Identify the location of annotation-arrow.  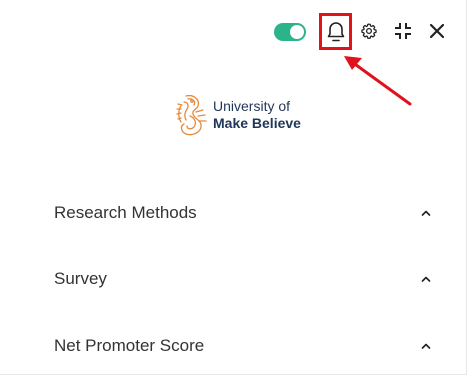
(378, 81).